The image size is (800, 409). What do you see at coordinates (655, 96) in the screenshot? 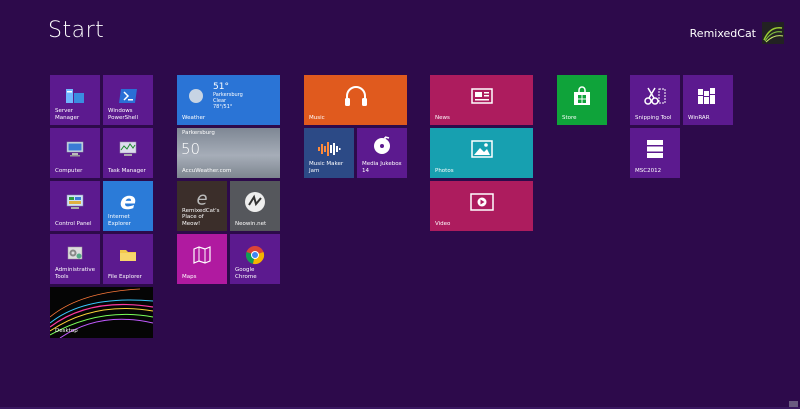
I see `scissors-icon` at bounding box center [655, 96].